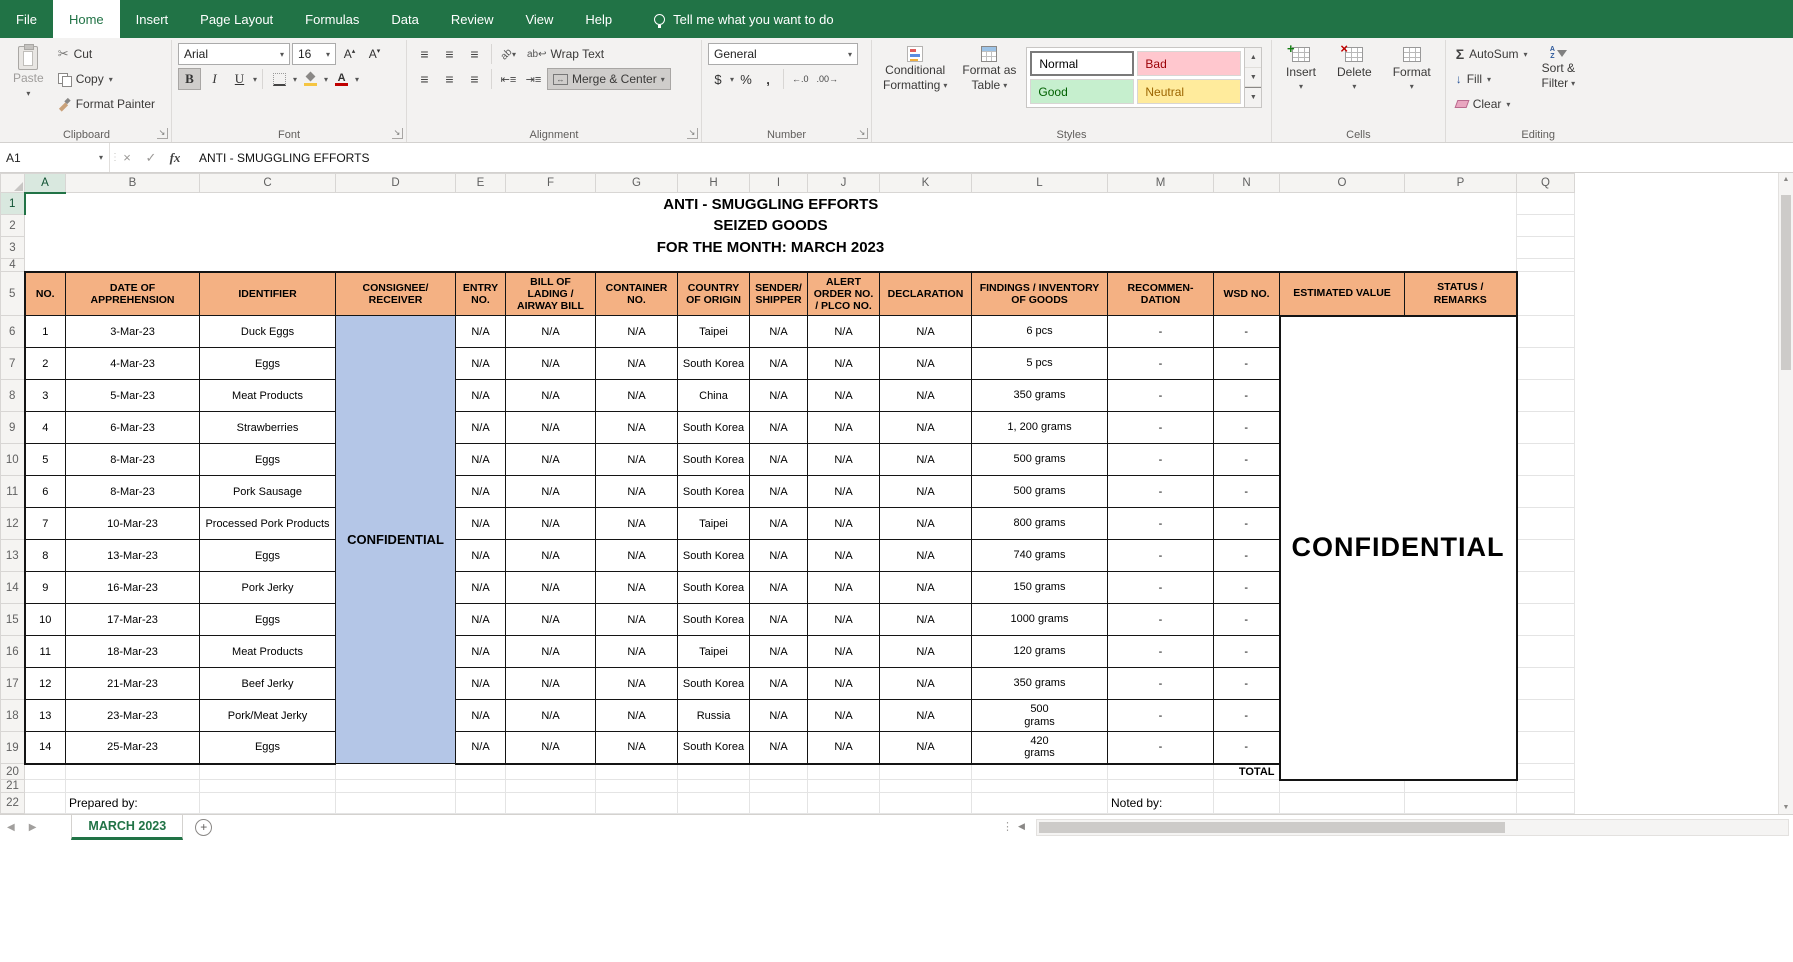 Image resolution: width=1793 pixels, height=962 pixels. Describe the element at coordinates (44, 619) in the screenshot. I see `cell: 10` at that location.